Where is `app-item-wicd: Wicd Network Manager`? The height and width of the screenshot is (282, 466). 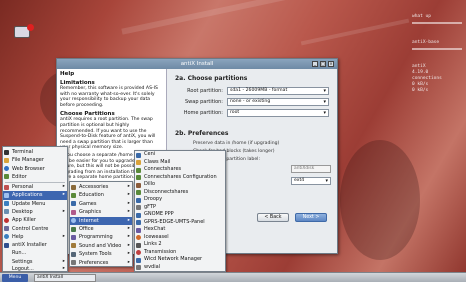
app-item-wicd: Wicd Network Manager is located at coordinates (180, 260).